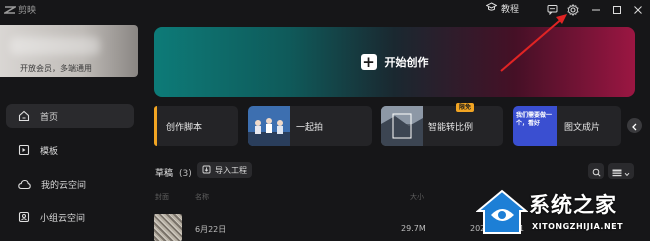 This screenshot has height=241, width=650. What do you see at coordinates (406, 62) in the screenshot?
I see `start-creating-label: 开始创作` at bounding box center [406, 62].